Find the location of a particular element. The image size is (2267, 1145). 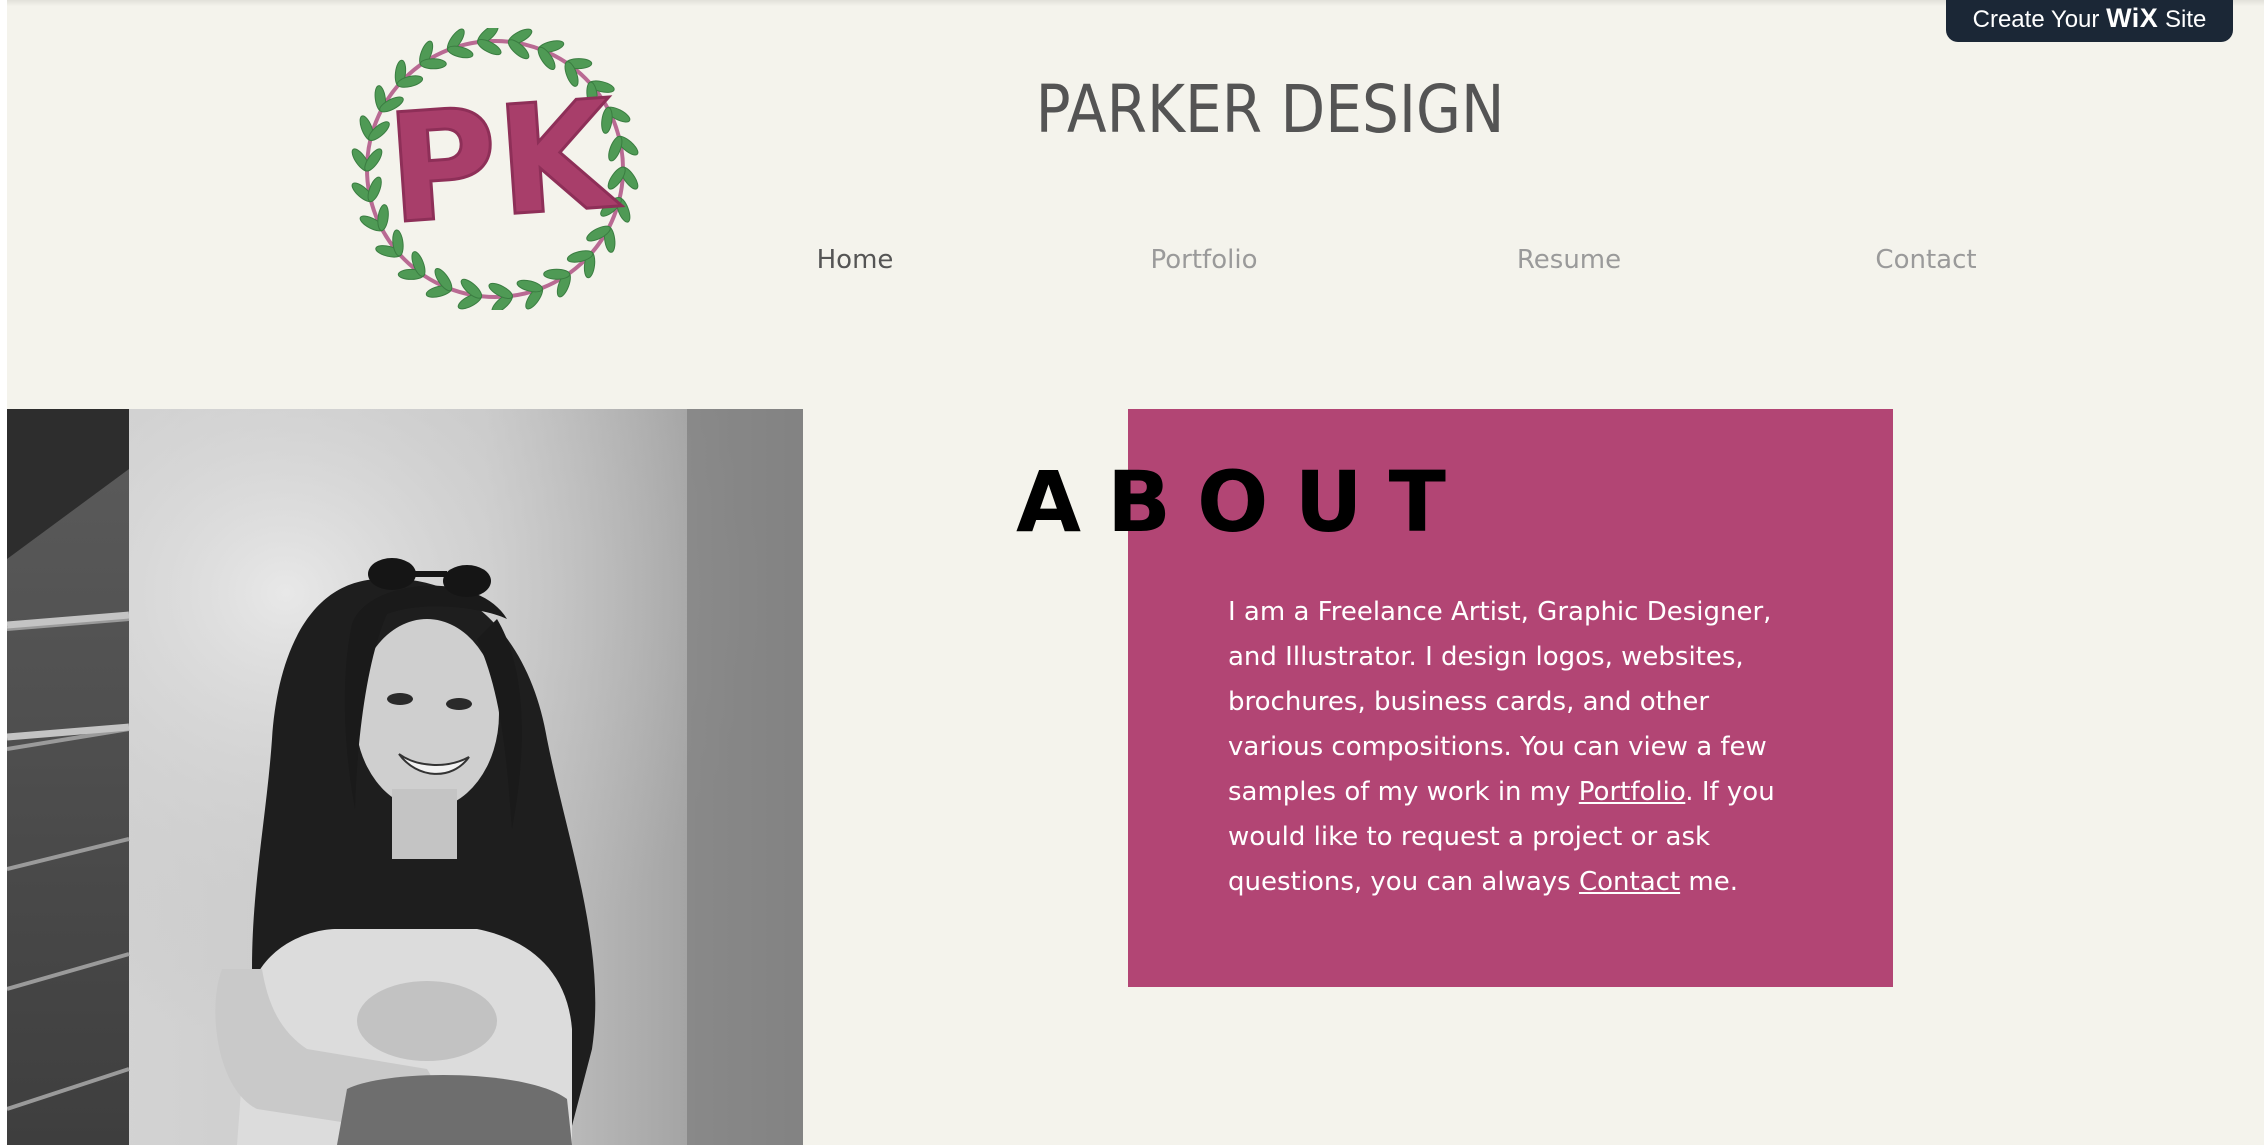

nav-home: Home is located at coordinates (855, 260).